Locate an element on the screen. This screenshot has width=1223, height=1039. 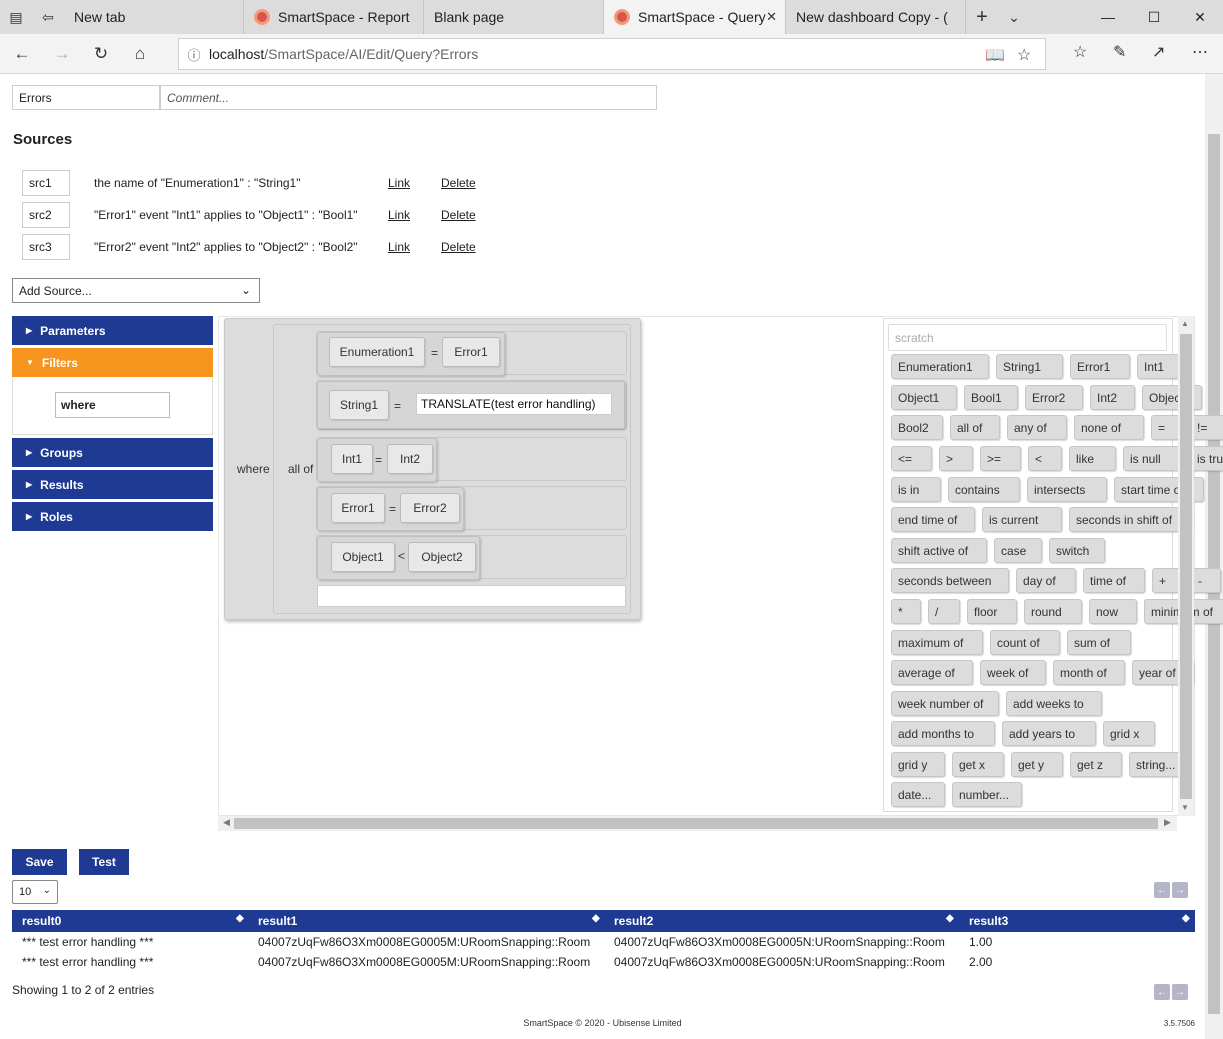
palette-token: Enumeration1 is located at coordinates (940, 366).